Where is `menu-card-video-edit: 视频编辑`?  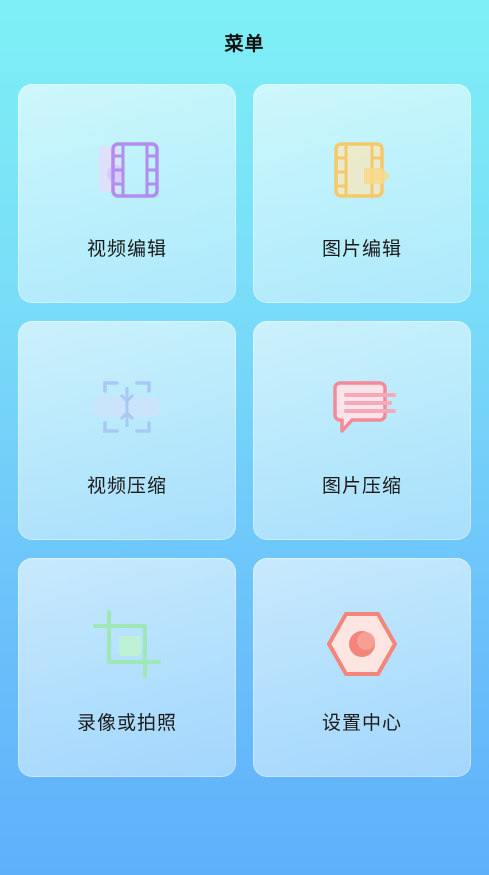 menu-card-video-edit: 视频编辑 is located at coordinates (127, 193).